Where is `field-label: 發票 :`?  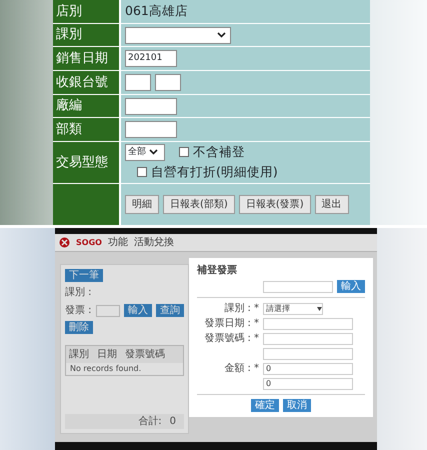
field-label: 發票 : is located at coordinates (78, 311).